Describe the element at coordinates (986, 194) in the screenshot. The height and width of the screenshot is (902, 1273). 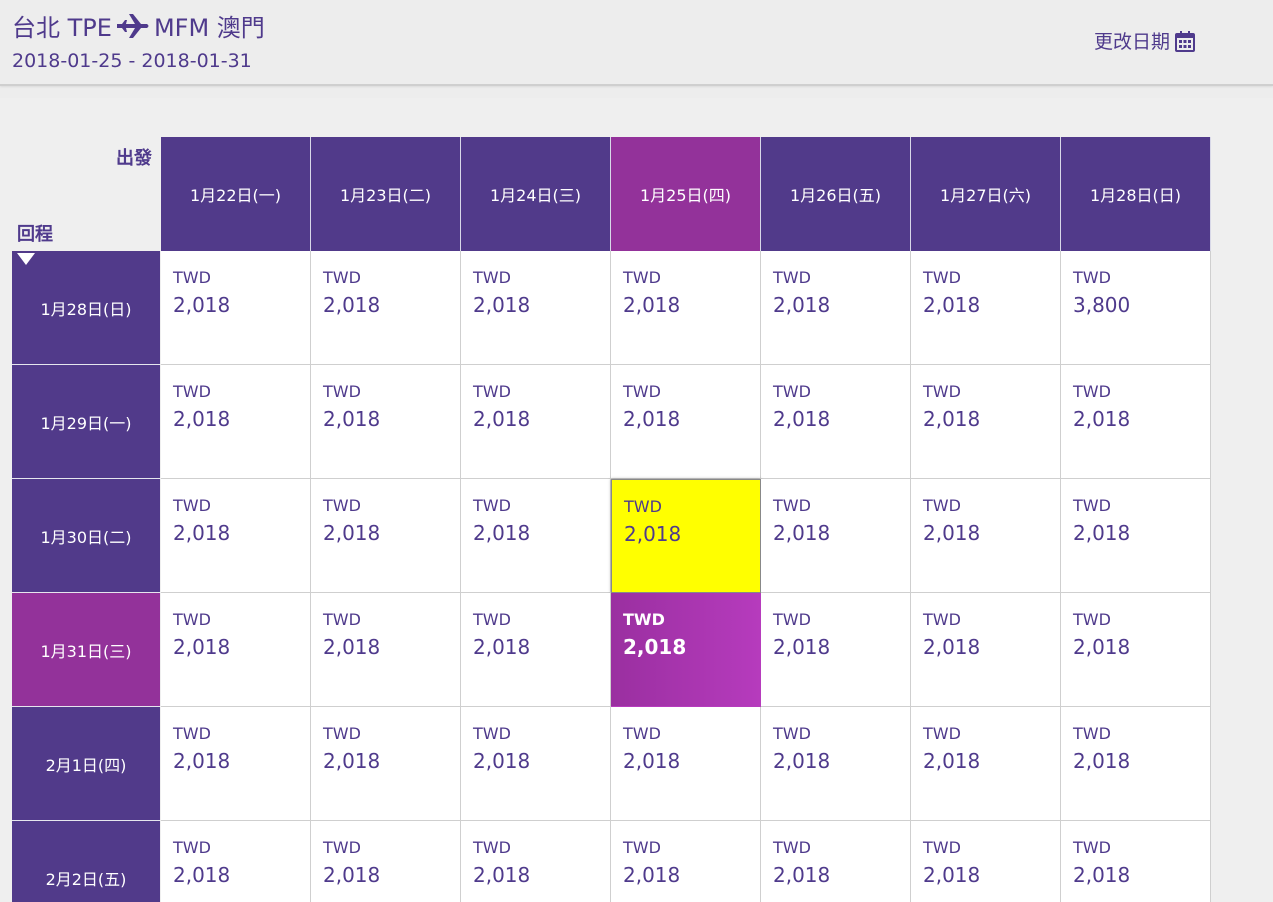
I see `depart-date-header: 1月27日(六)` at that location.